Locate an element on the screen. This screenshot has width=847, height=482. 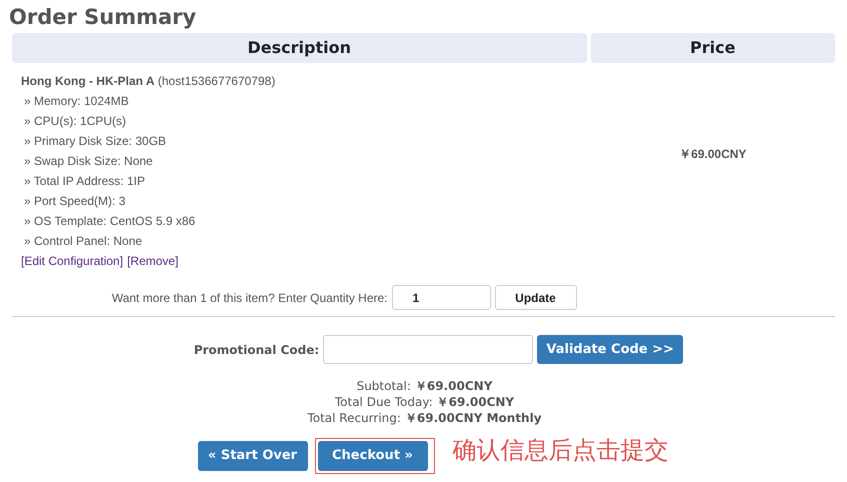
nav-button: Checkout » is located at coordinates (373, 456).